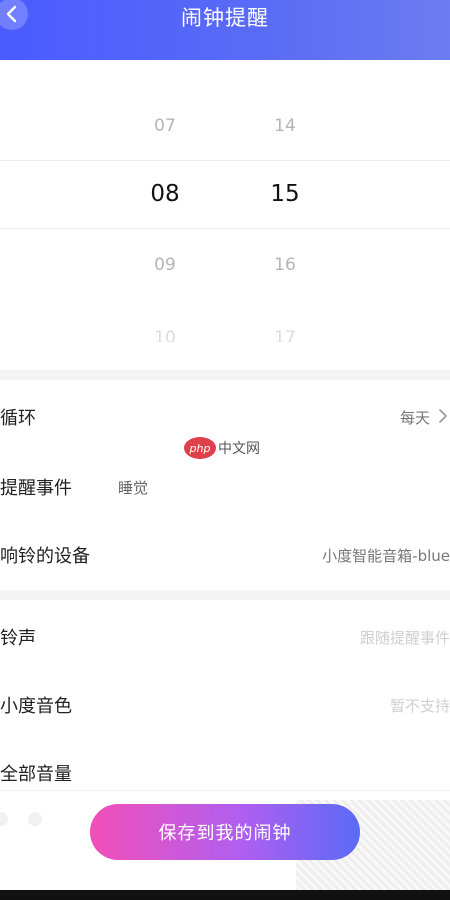  I want to click on picker-bottom-line, so click(225, 228).